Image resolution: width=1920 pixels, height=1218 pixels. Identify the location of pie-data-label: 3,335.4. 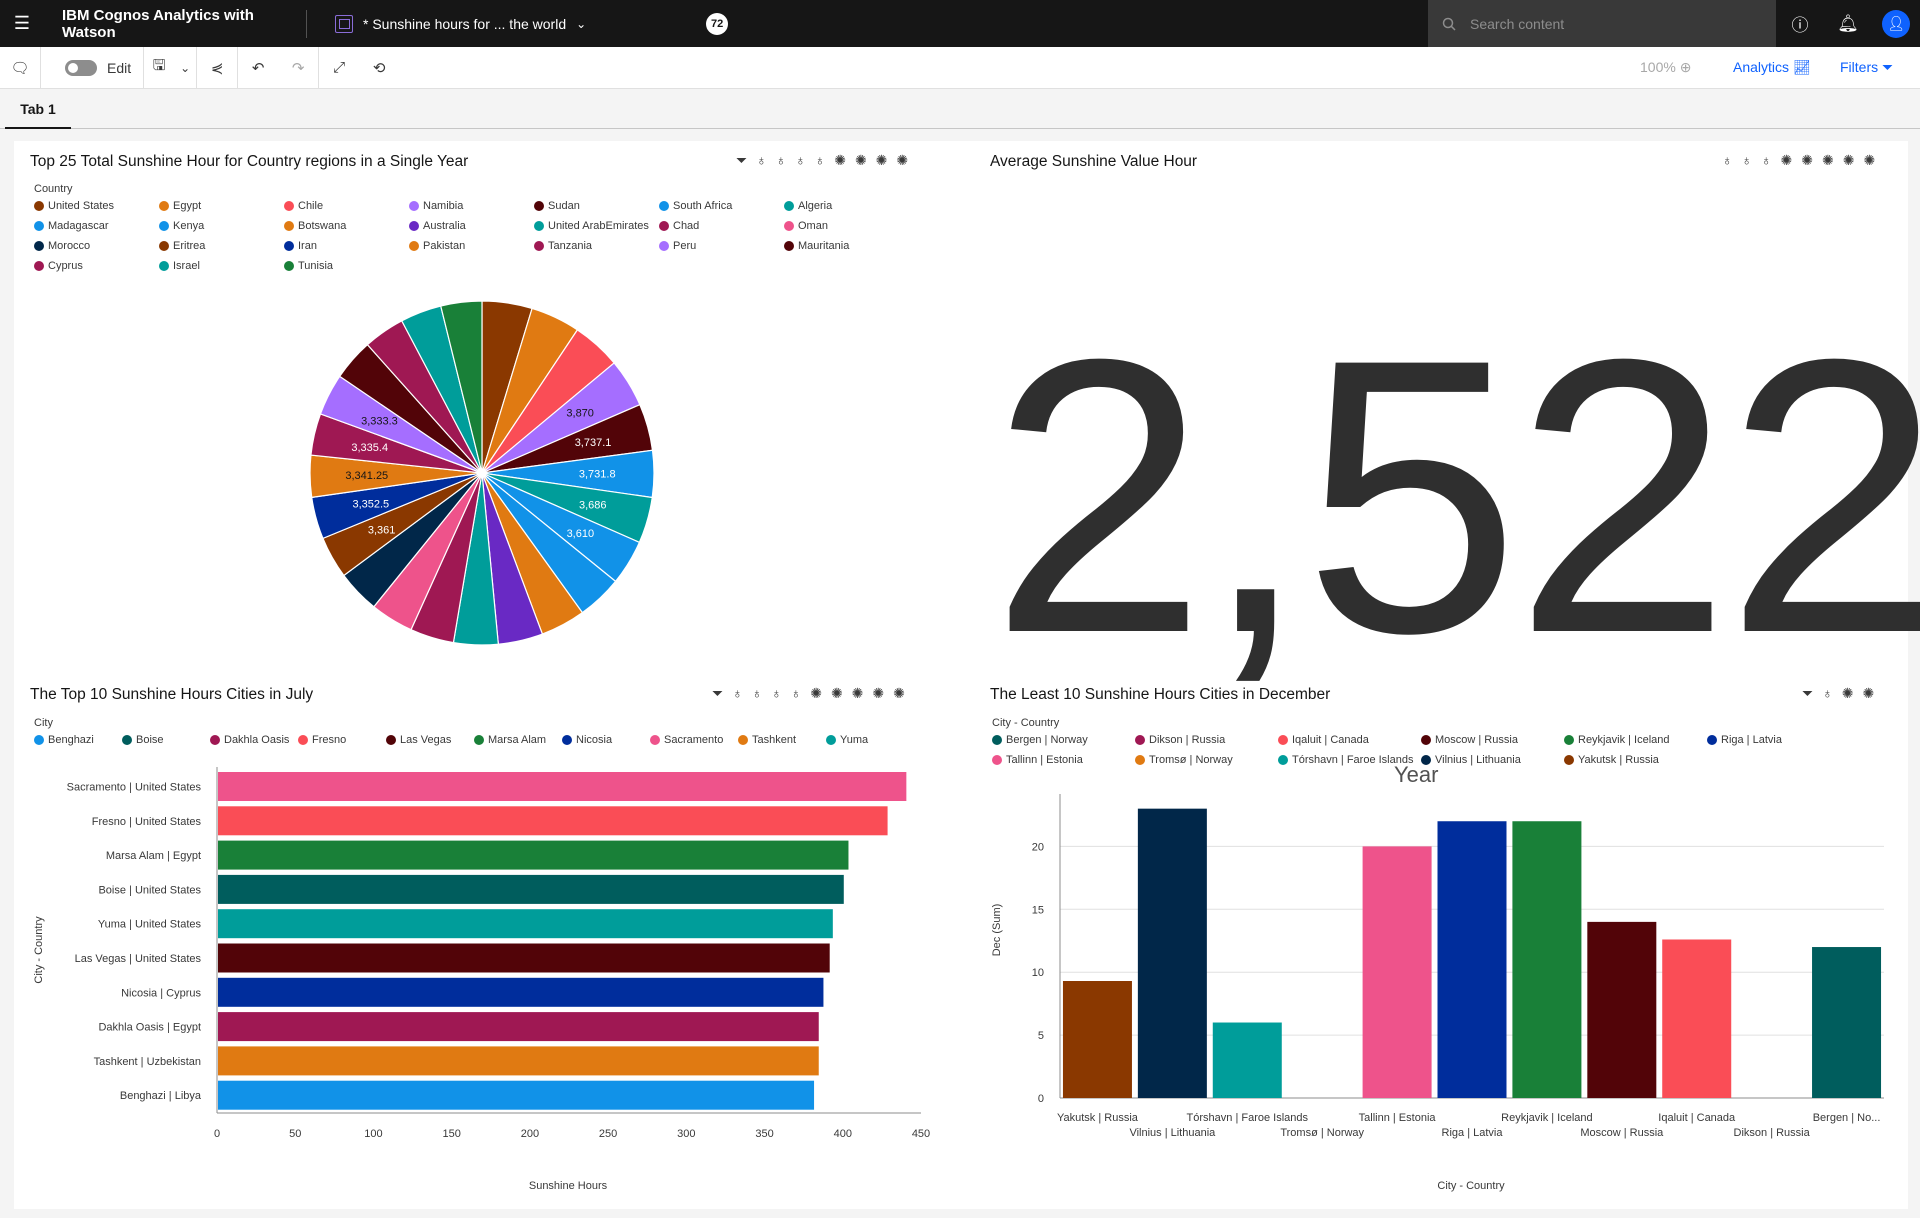
(369, 448).